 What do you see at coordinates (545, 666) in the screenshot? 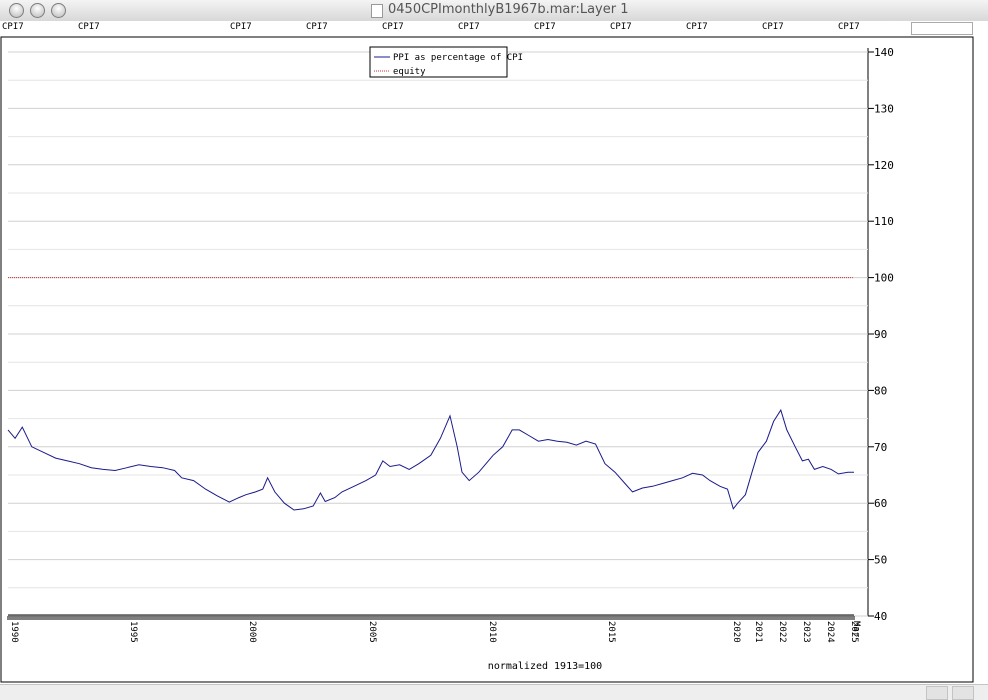
I see `x-axis-title: normalized 1913=100` at bounding box center [545, 666].